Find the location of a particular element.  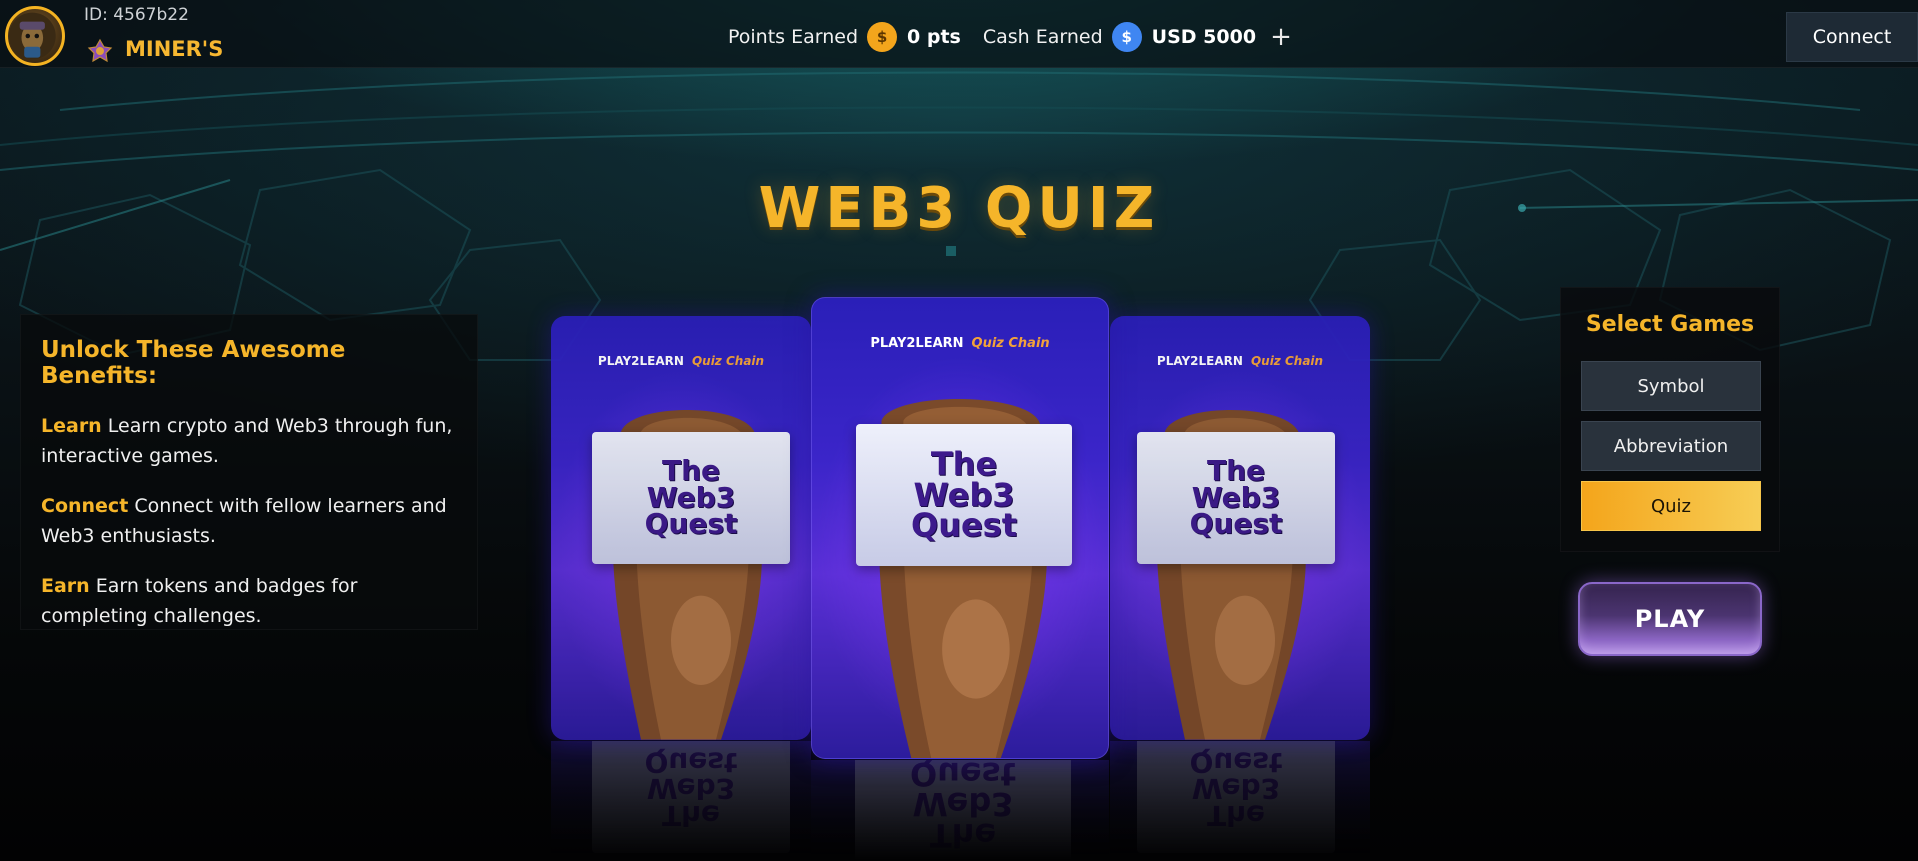

benefit-keyword: Earn is located at coordinates (65, 586).